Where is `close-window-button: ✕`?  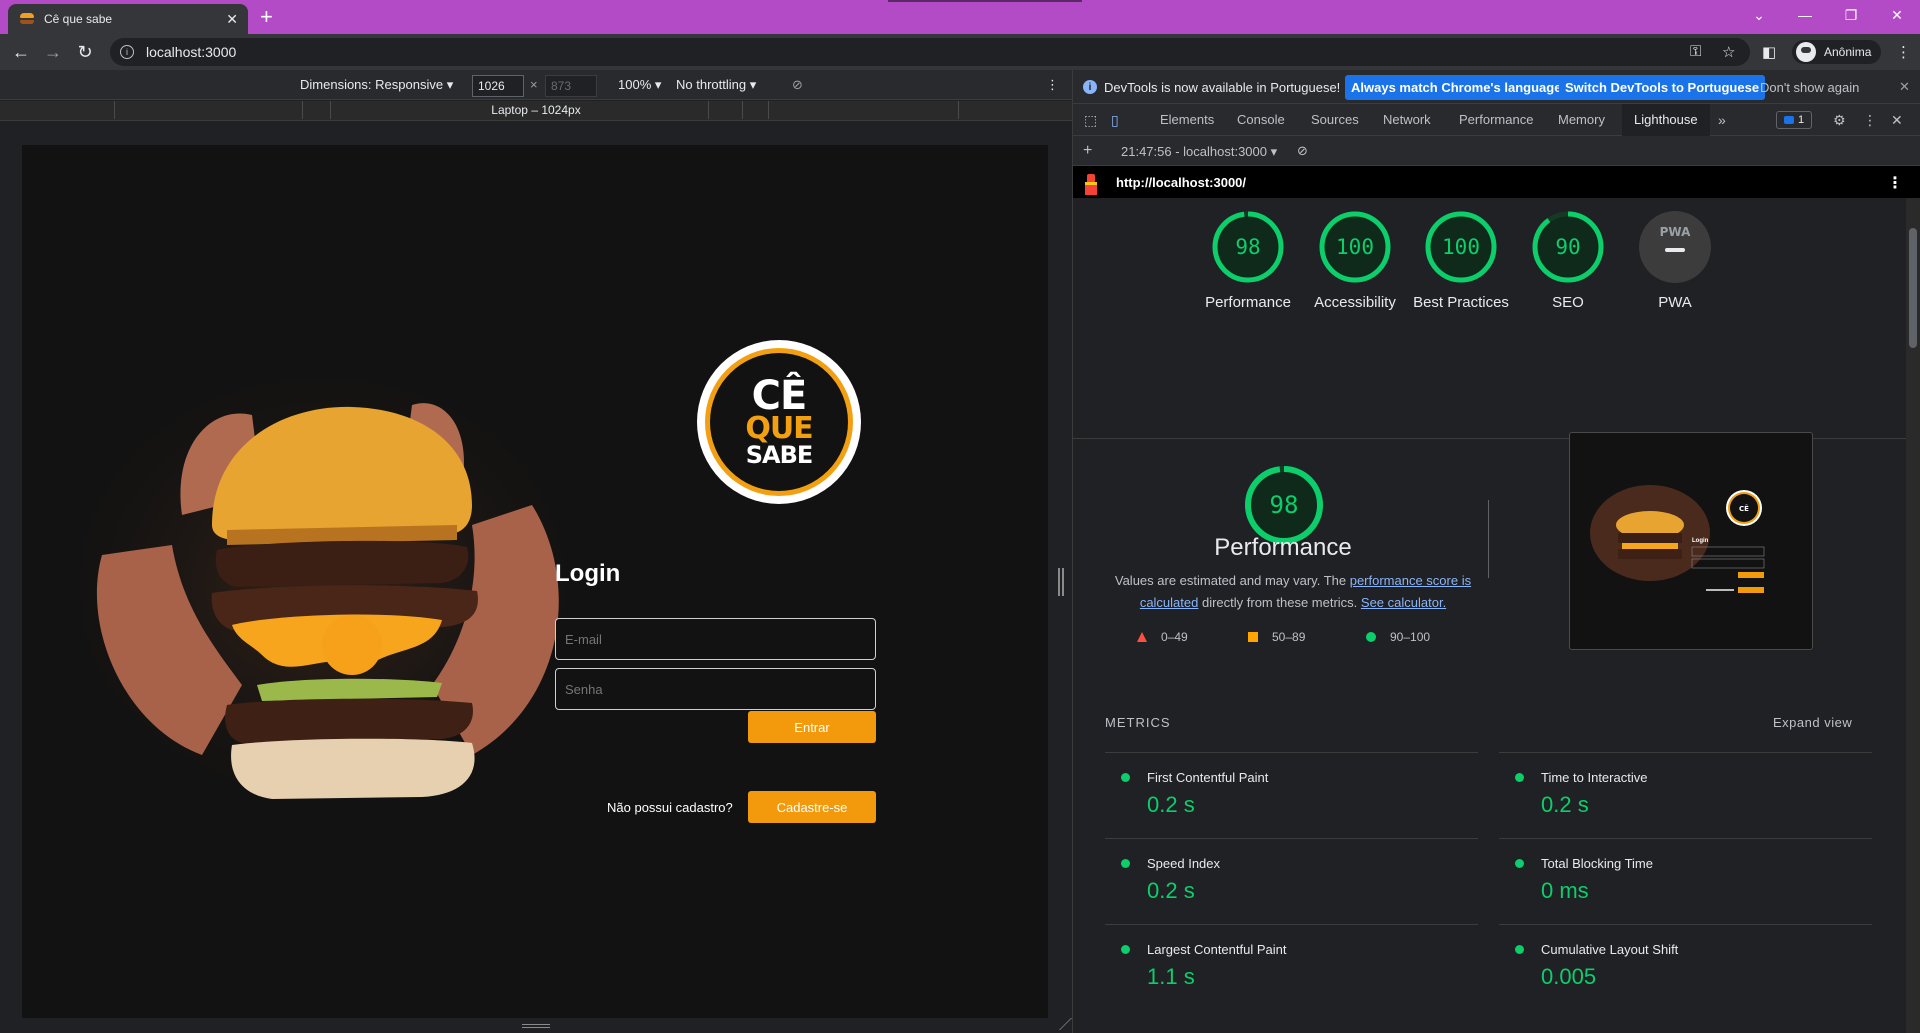
close-window-button: ✕ is located at coordinates (1897, 15).